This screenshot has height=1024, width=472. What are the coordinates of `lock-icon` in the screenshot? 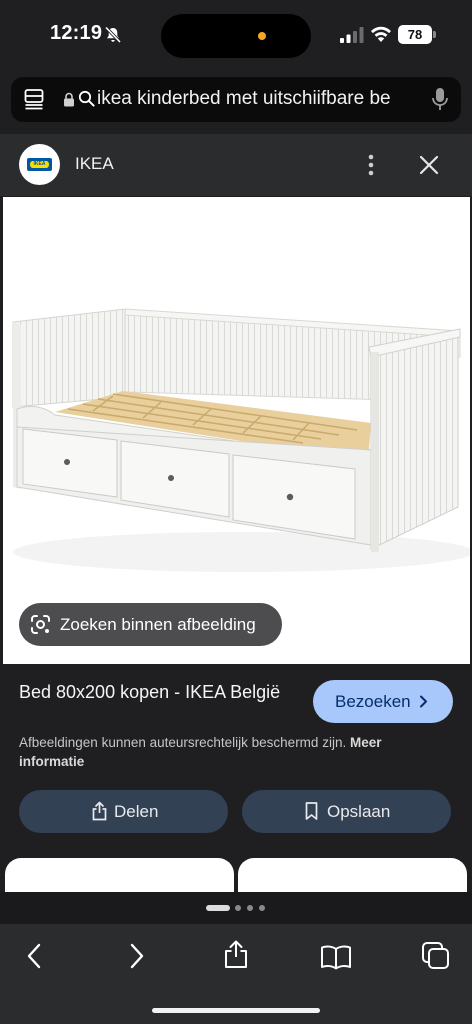 It's located at (69, 99).